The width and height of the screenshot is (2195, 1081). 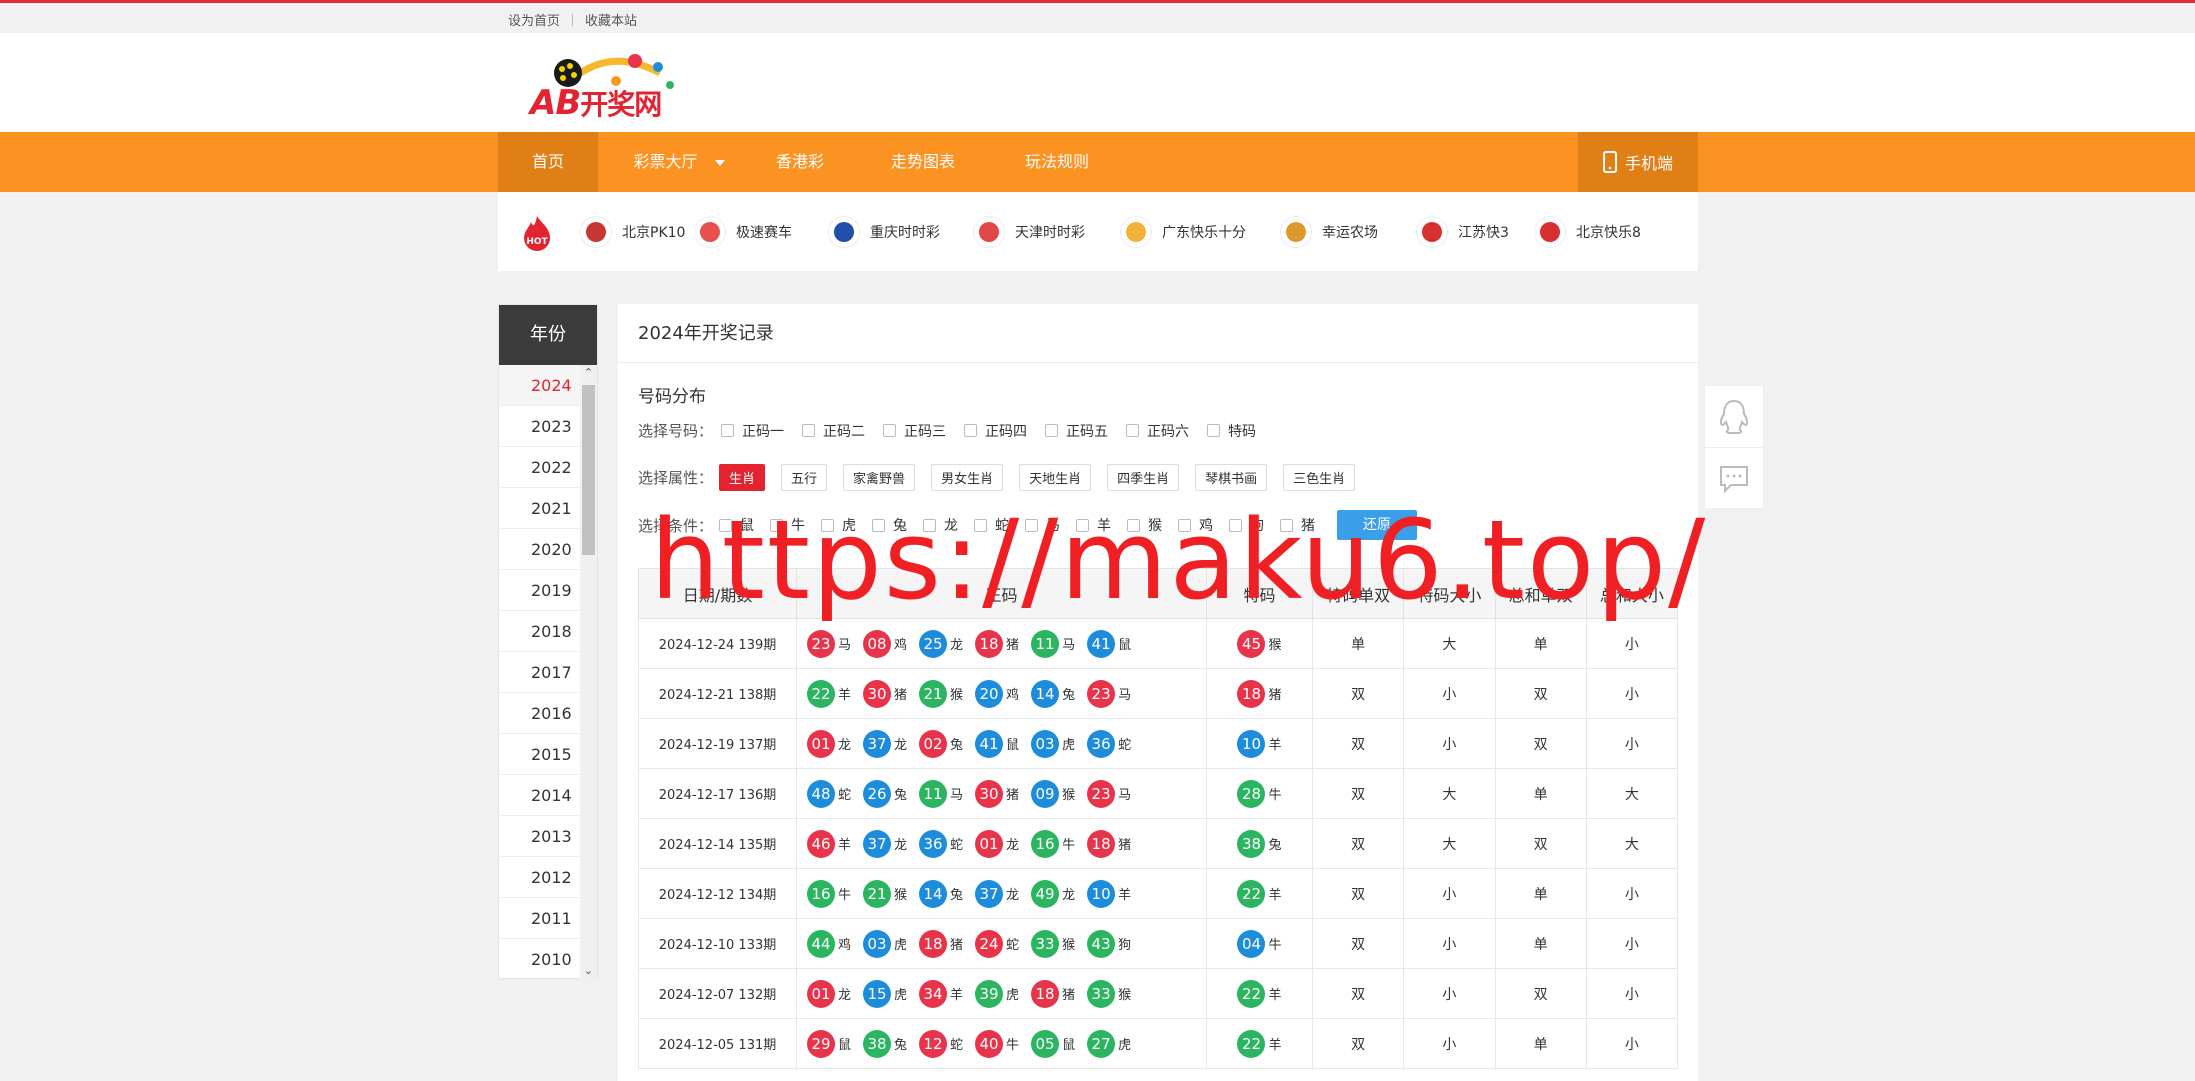 What do you see at coordinates (787, 525) in the screenshot?
I see `zodiac-checkbox: 牛` at bounding box center [787, 525].